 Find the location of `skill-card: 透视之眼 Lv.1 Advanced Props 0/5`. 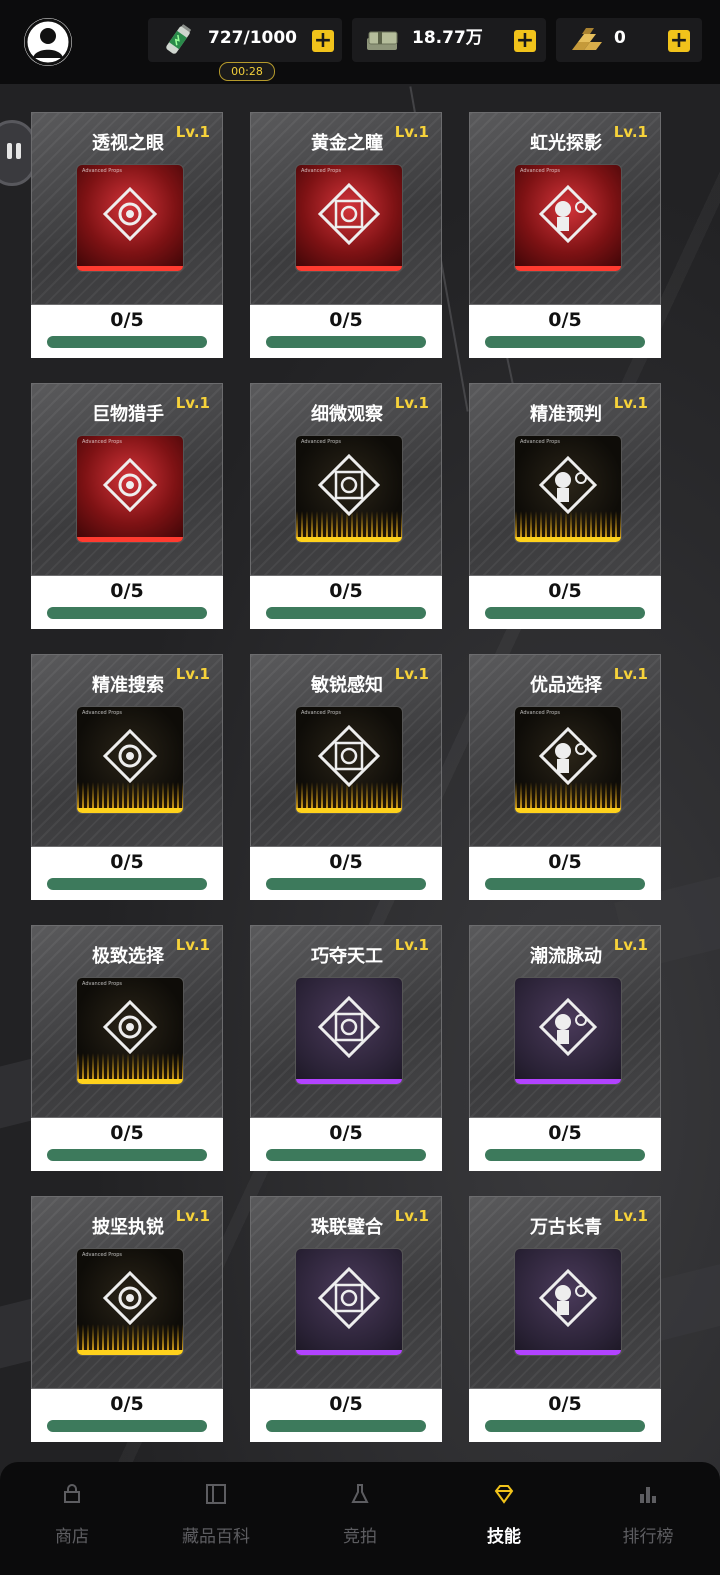

skill-card: 透视之眼 Lv.1 Advanced Props 0/5 is located at coordinates (127, 235).